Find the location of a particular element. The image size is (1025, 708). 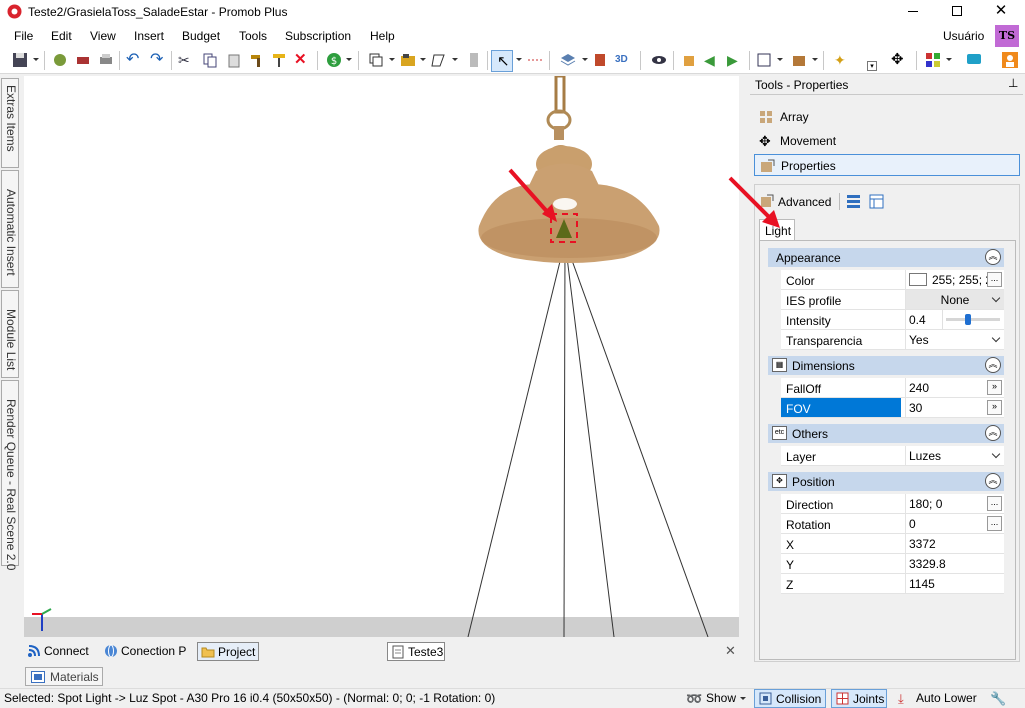

transparencia-select: Yes is located at coordinates (954, 339).